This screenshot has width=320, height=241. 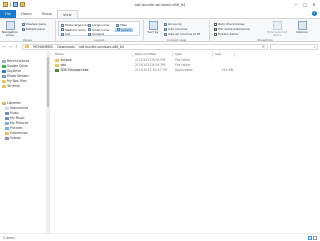 I want to click on nav-item-my-box-files: My Box Files, so click(x=14, y=81).